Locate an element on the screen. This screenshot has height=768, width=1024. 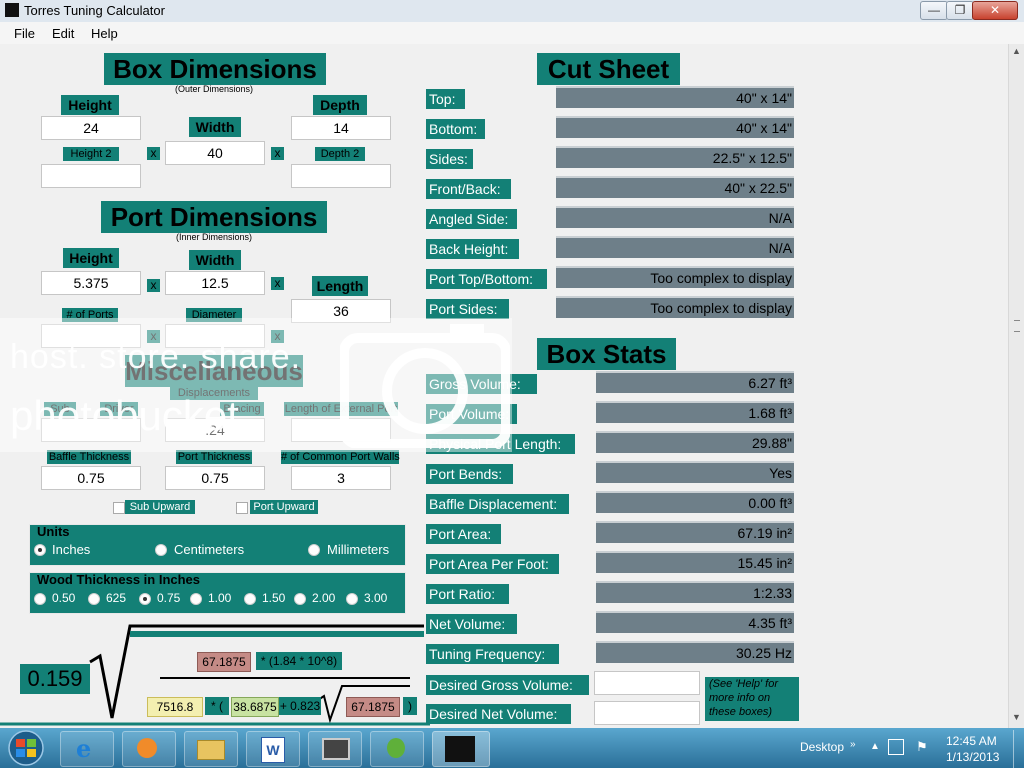
box-height-input: 24 is located at coordinates (91, 128).